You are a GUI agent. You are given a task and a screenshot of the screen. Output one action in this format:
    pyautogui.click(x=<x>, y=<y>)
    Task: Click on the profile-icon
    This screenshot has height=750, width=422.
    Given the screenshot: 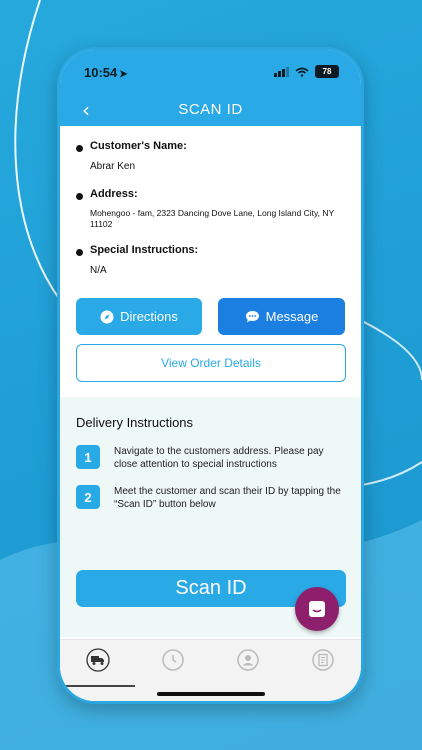 What is the action you would take?
    pyautogui.click(x=248, y=660)
    